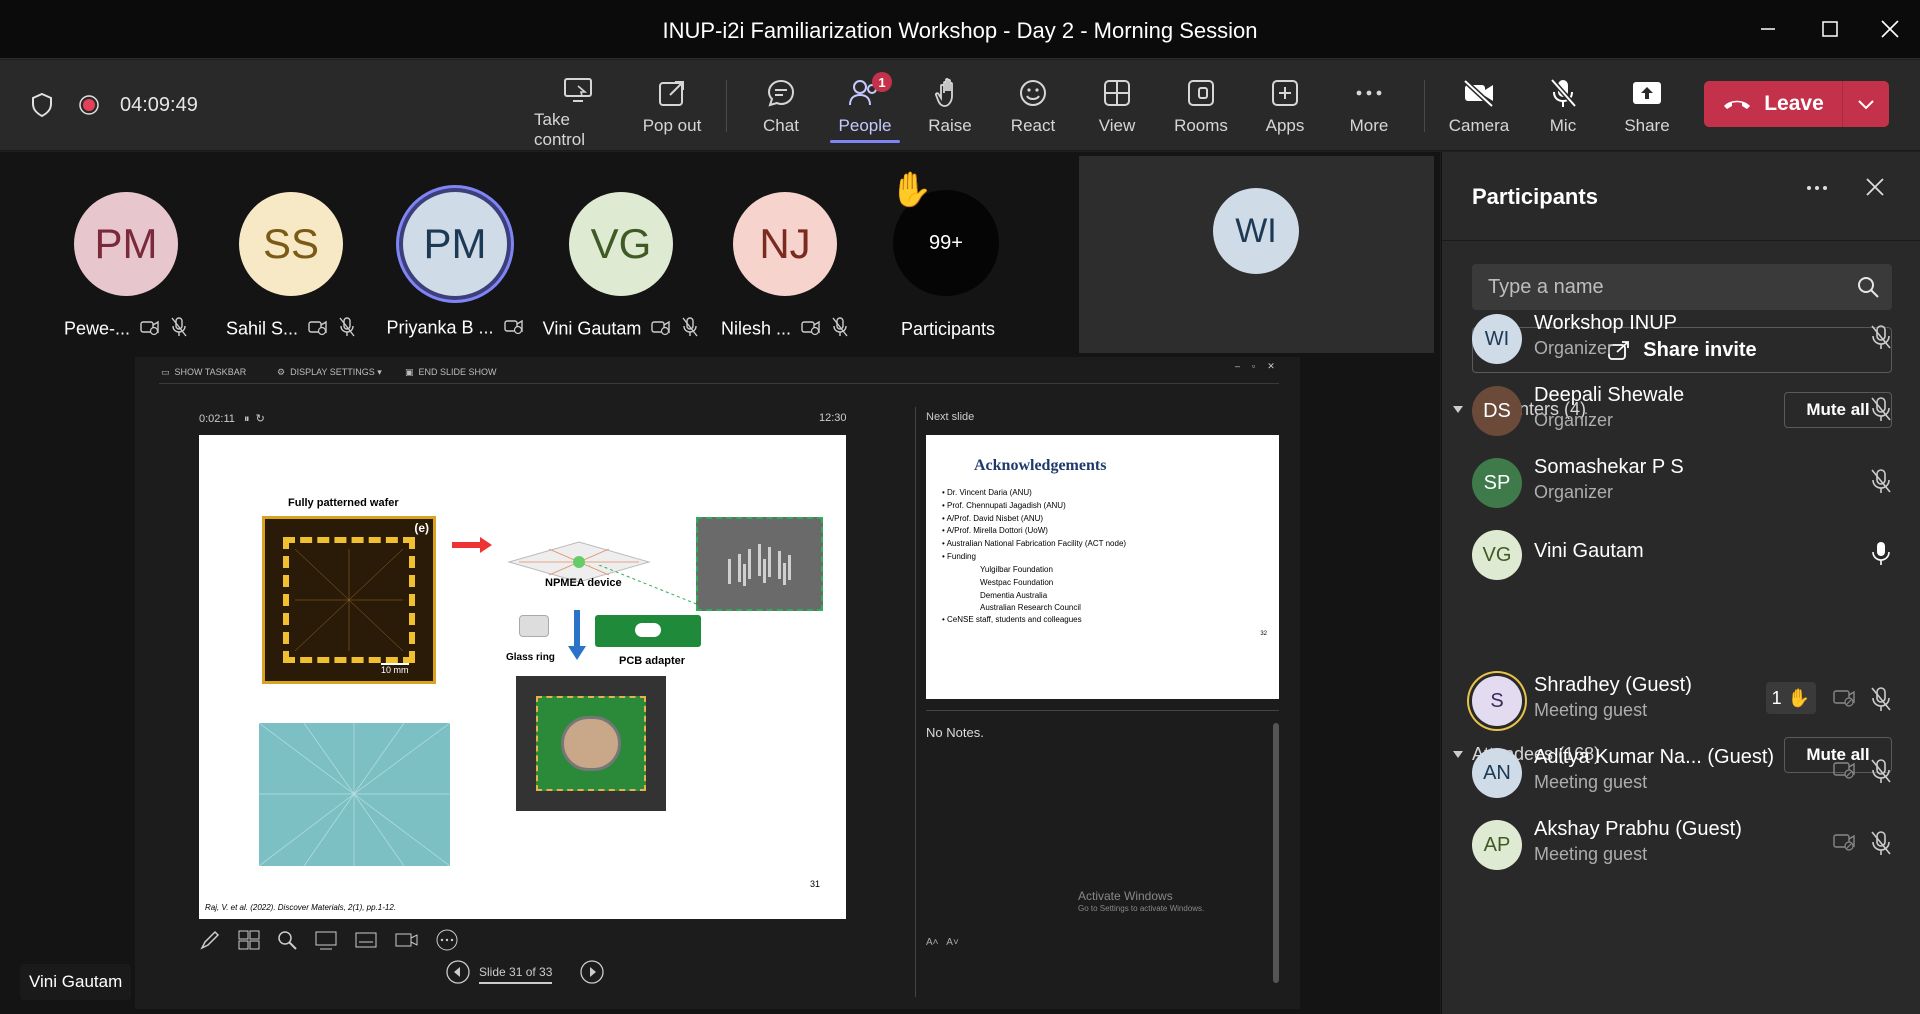 The image size is (1920, 1014). Describe the element at coordinates (458, 972) in the screenshot. I see `previous-slide-icon` at that location.